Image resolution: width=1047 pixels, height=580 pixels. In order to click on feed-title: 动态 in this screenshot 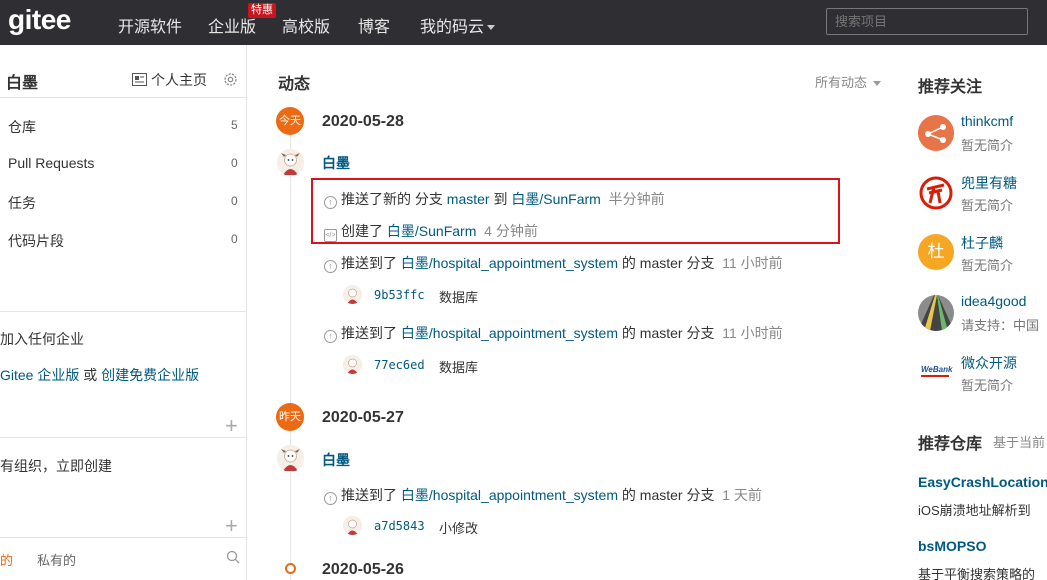, I will do `click(294, 84)`.